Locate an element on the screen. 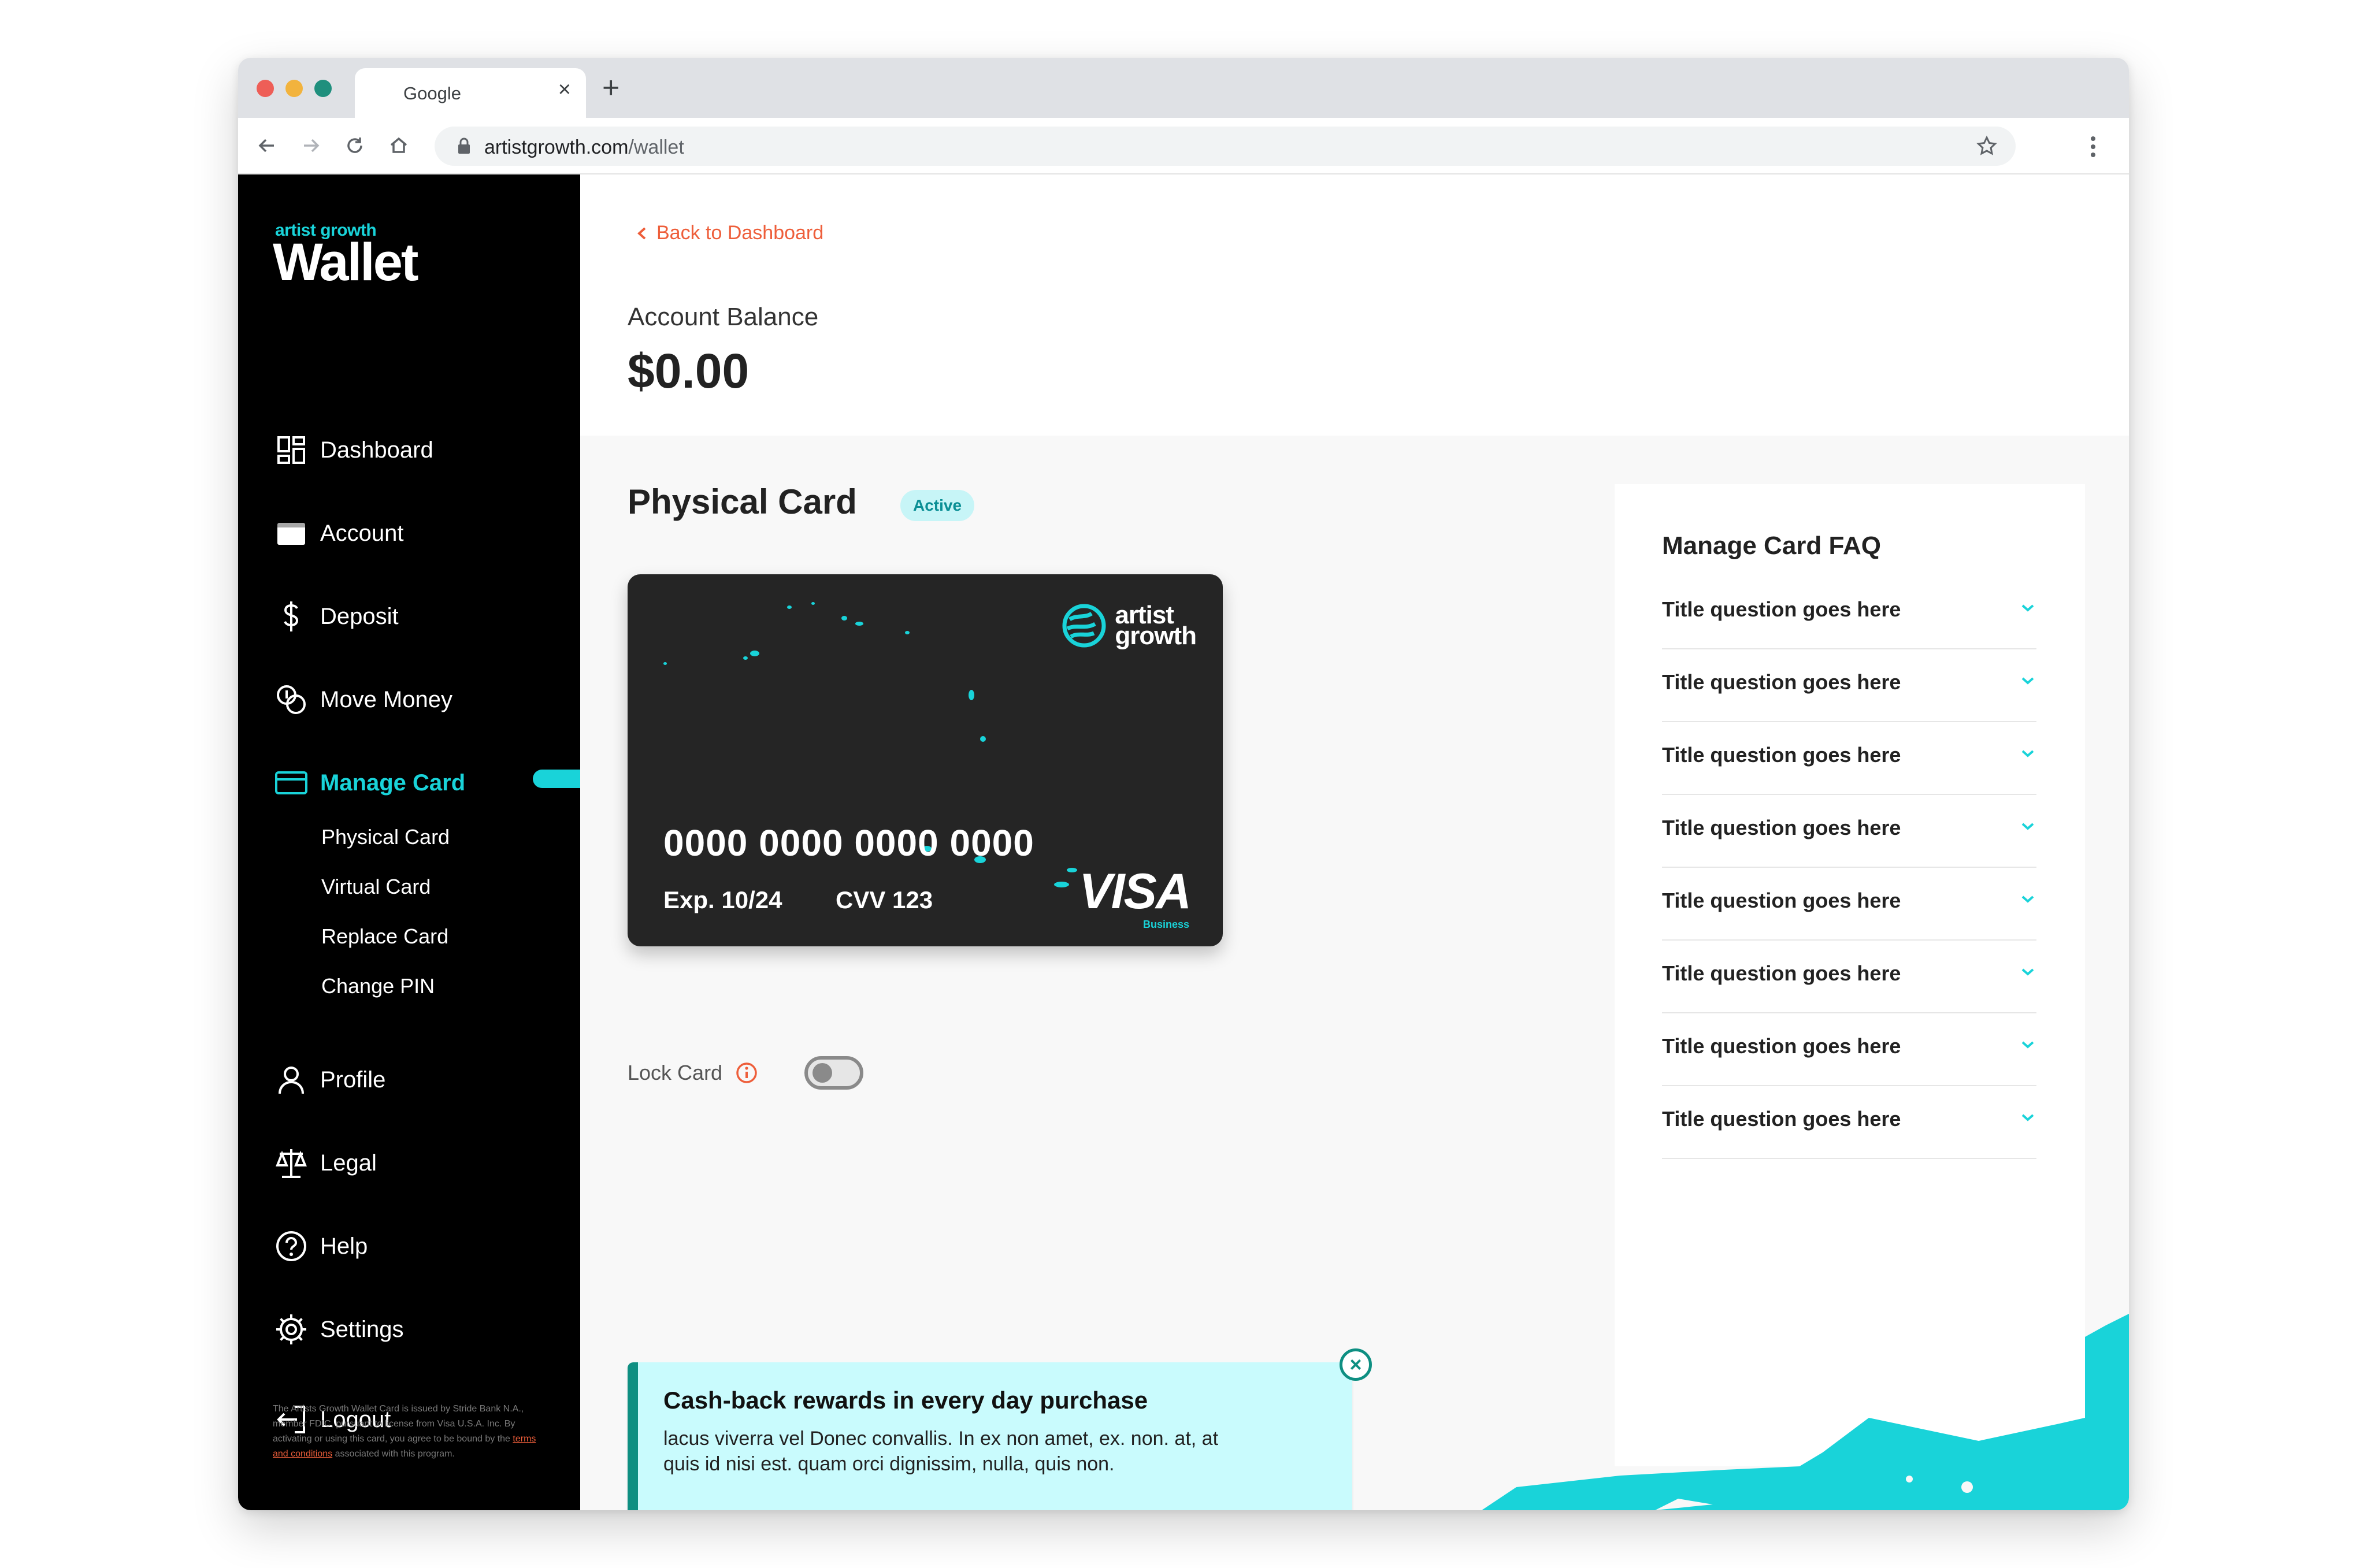 This screenshot has height=1568, width=2367. sidebar-sub-change-pin: Change PIN is located at coordinates (378, 986).